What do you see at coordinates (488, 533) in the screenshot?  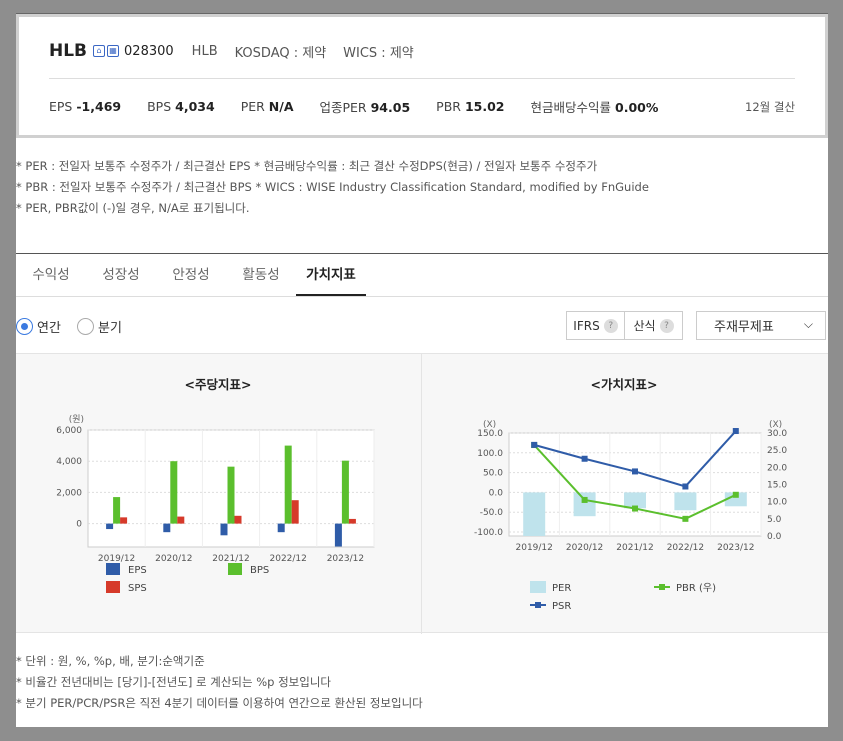 I see `y-tick-label-left: -100.0` at bounding box center [488, 533].